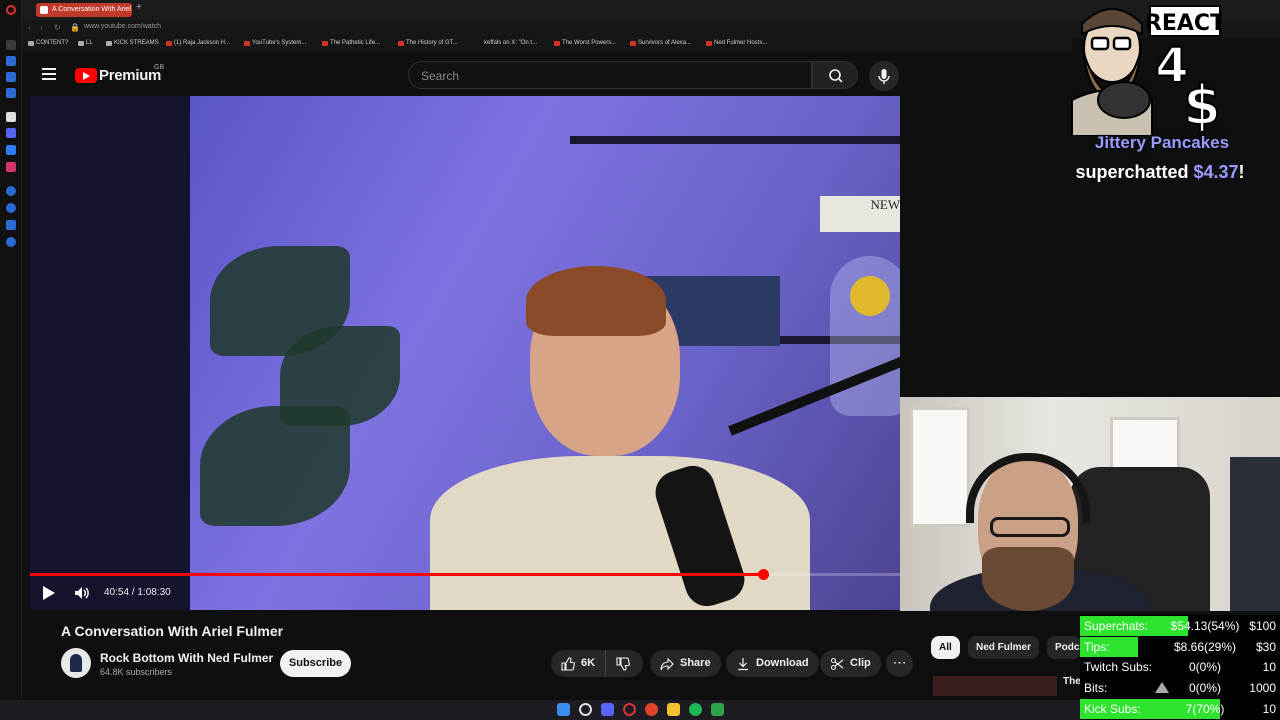 The image size is (1280, 720). Describe the element at coordinates (651, 709) in the screenshot. I see `app-icon` at that location.